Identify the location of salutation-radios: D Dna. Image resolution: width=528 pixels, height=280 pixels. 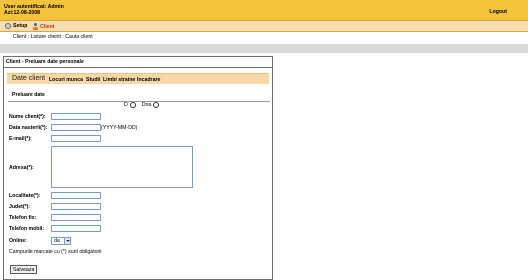
(142, 105).